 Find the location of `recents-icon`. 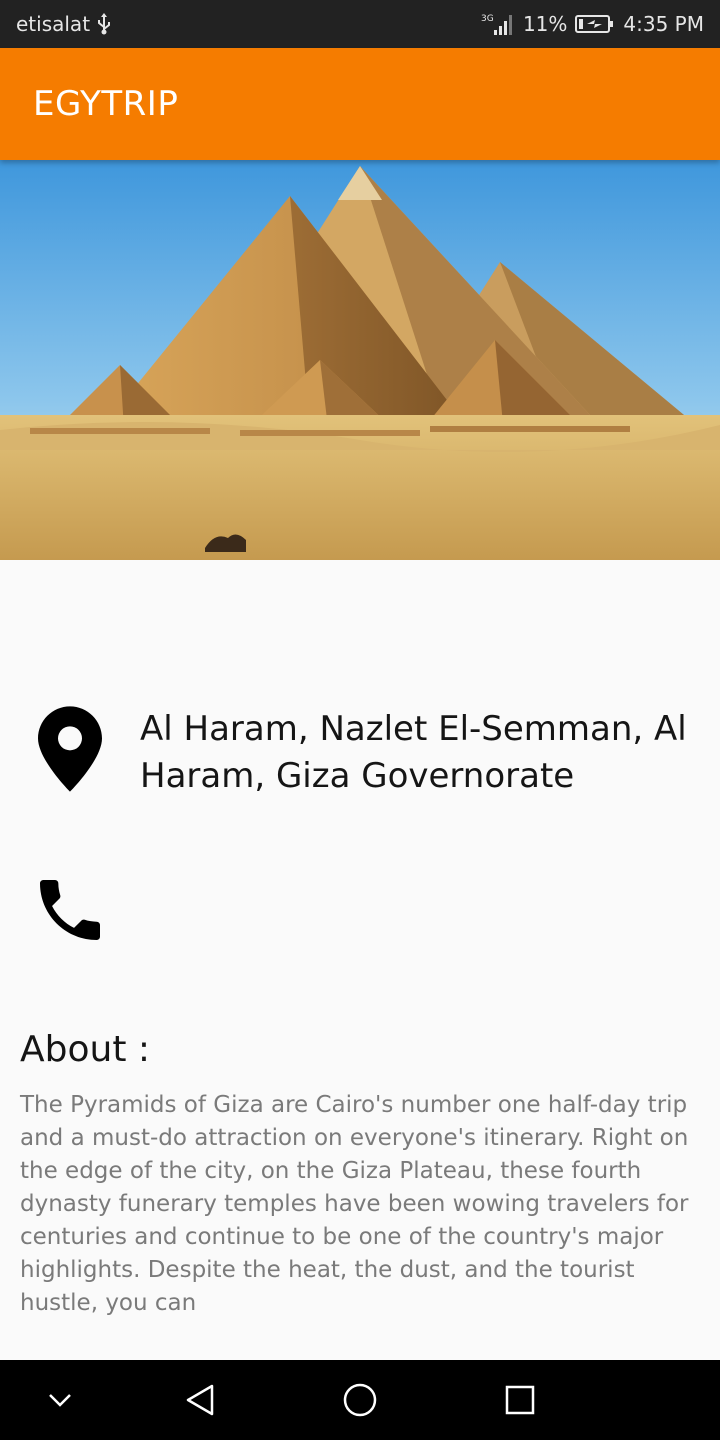

recents-icon is located at coordinates (520, 1400).